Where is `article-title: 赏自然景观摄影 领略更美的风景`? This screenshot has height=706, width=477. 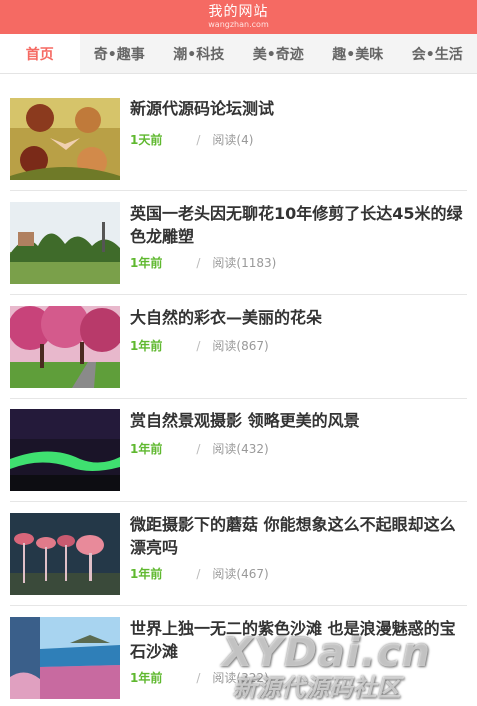 article-title: 赏自然景观摄影 领略更美的风景 is located at coordinates (296, 420).